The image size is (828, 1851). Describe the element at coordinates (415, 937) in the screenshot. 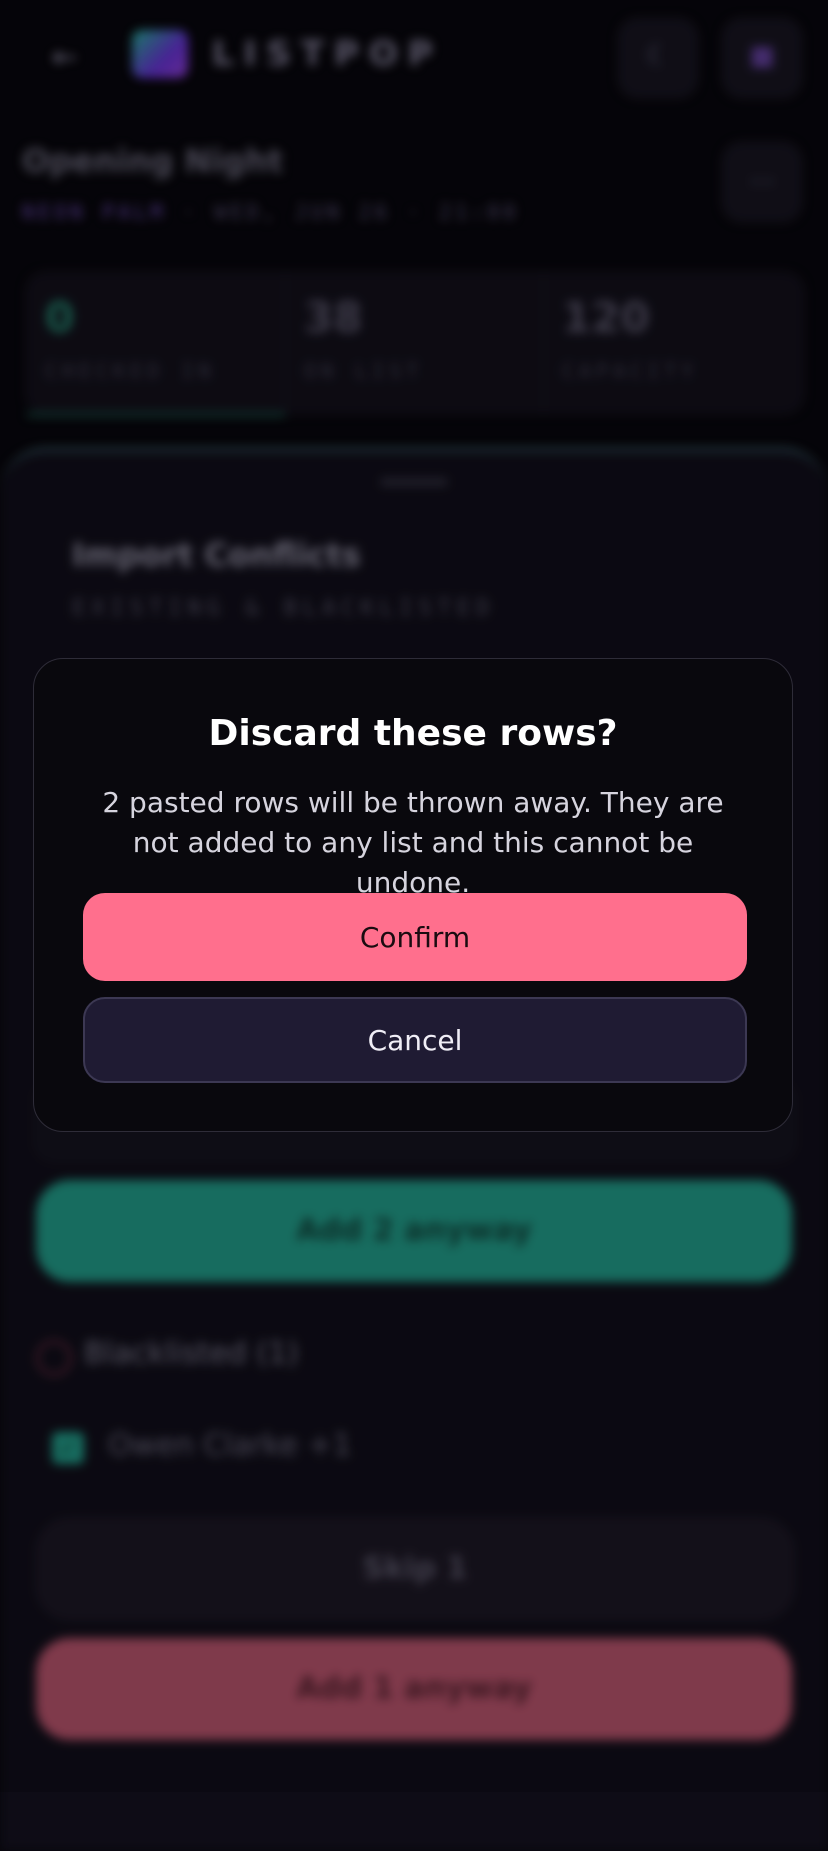

I see `confirm-button: Confirm` at that location.